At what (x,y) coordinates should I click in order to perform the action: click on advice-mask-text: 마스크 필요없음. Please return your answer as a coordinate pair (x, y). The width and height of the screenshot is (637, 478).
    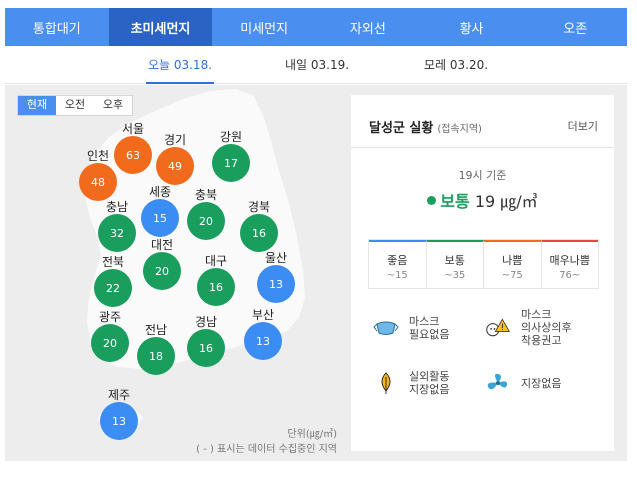
    Looking at the image, I should click on (429, 328).